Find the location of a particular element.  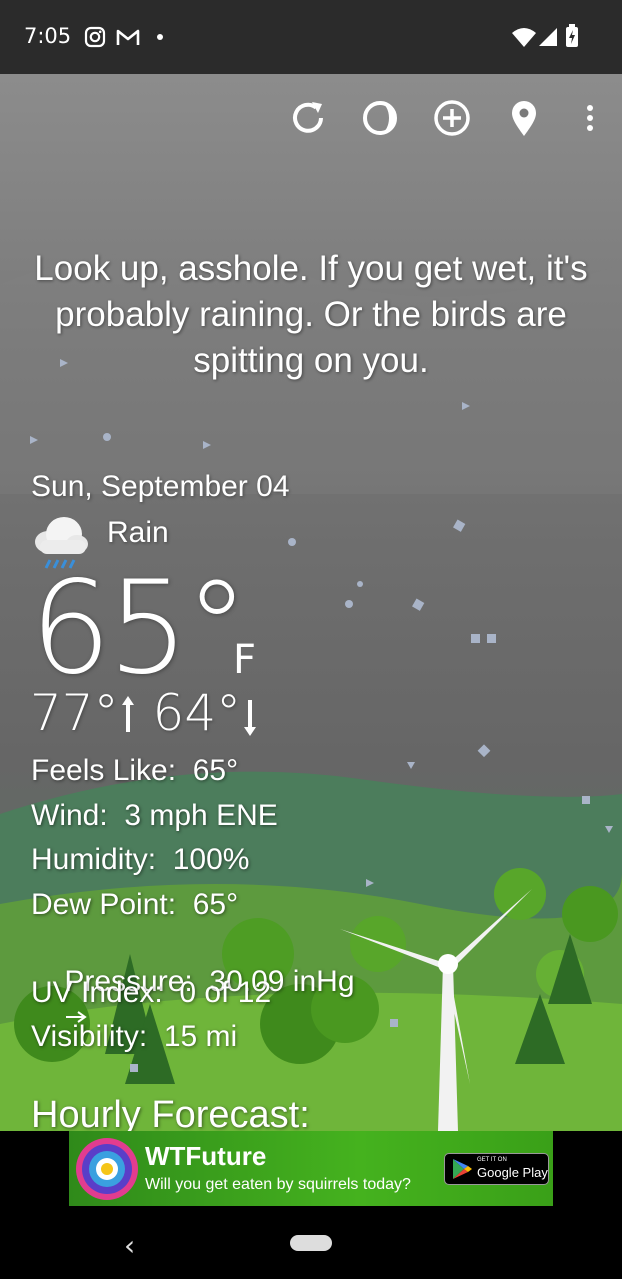

more-icon is located at coordinates (590, 118).